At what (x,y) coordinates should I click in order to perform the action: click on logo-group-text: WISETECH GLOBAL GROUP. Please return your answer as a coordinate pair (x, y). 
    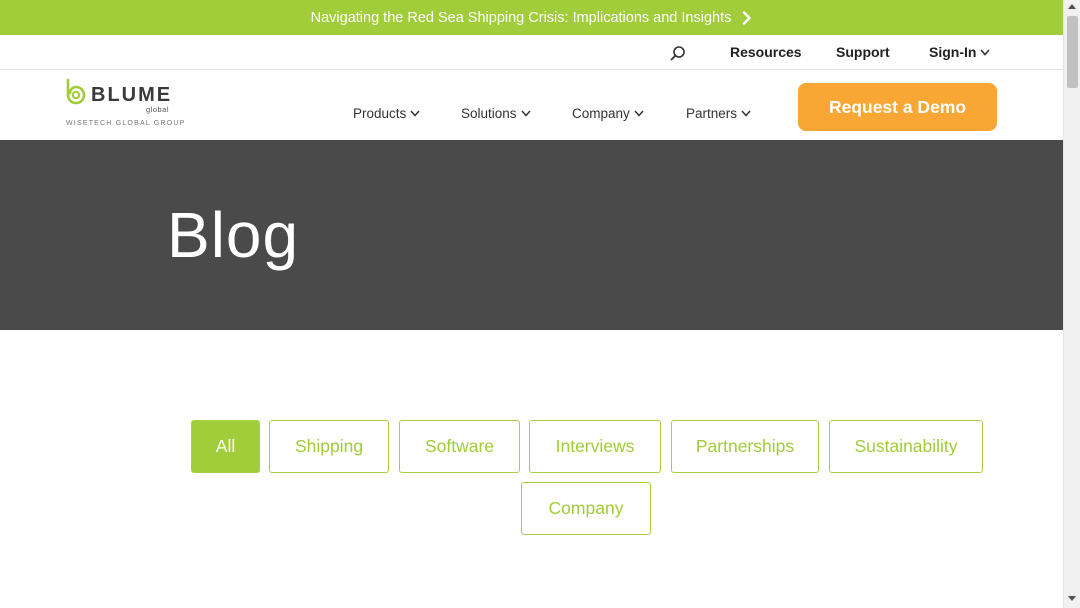
    Looking at the image, I should click on (126, 123).